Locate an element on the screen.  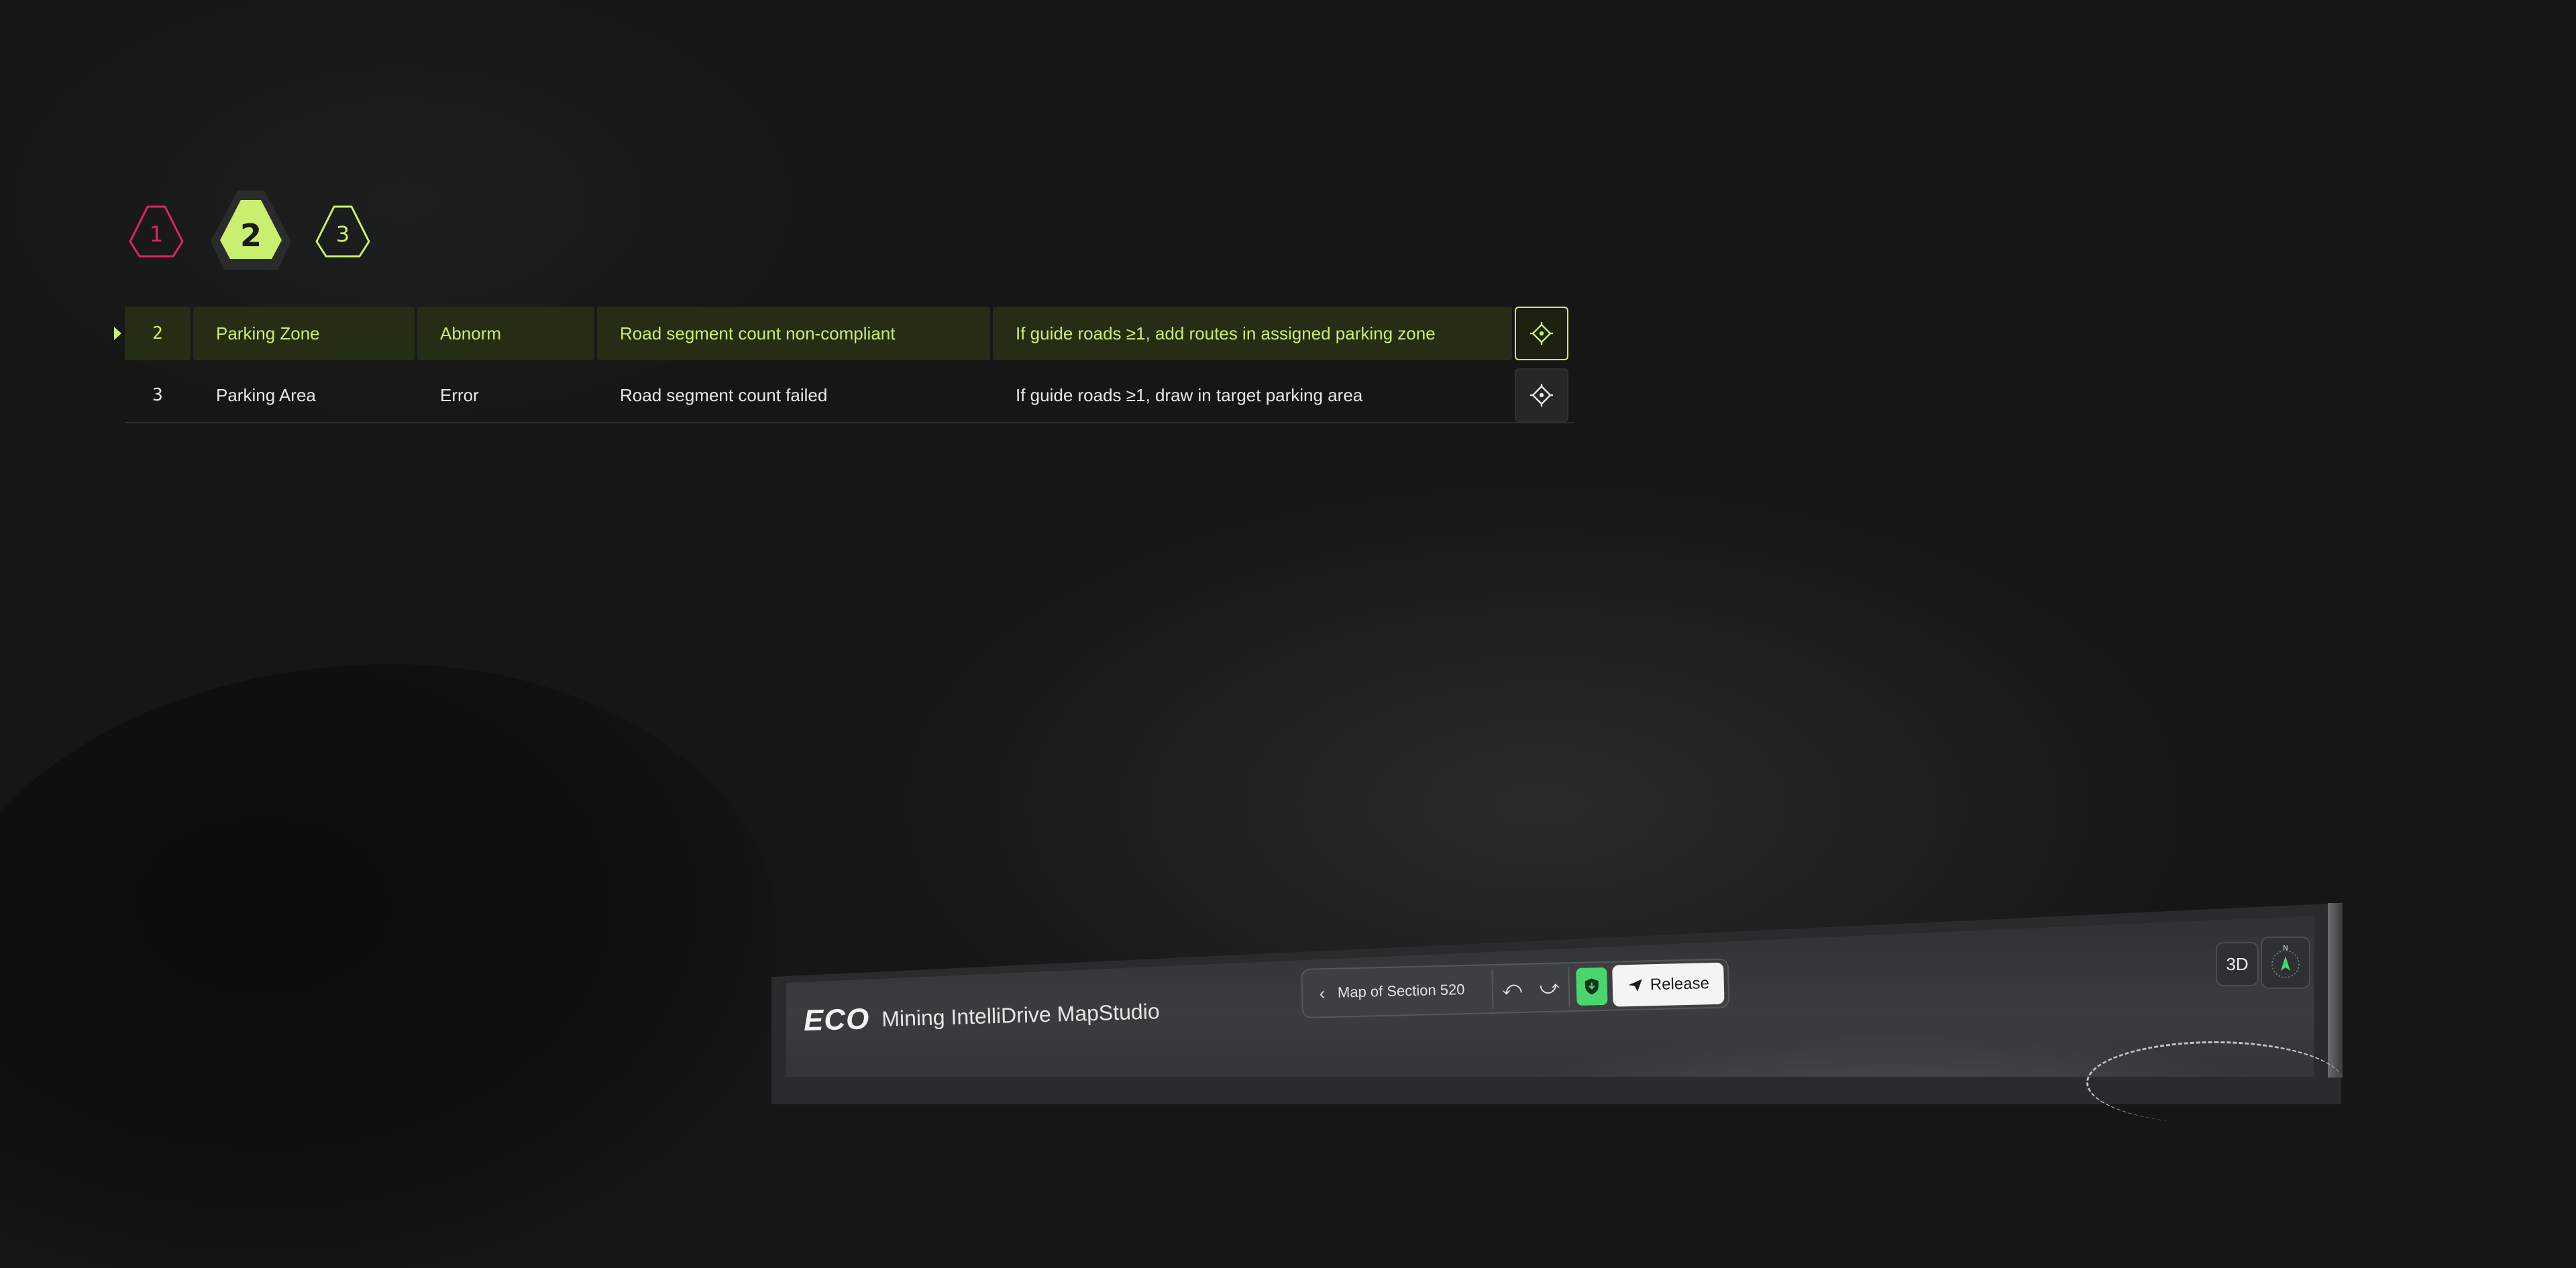
release-button: Release is located at coordinates (1668, 984).